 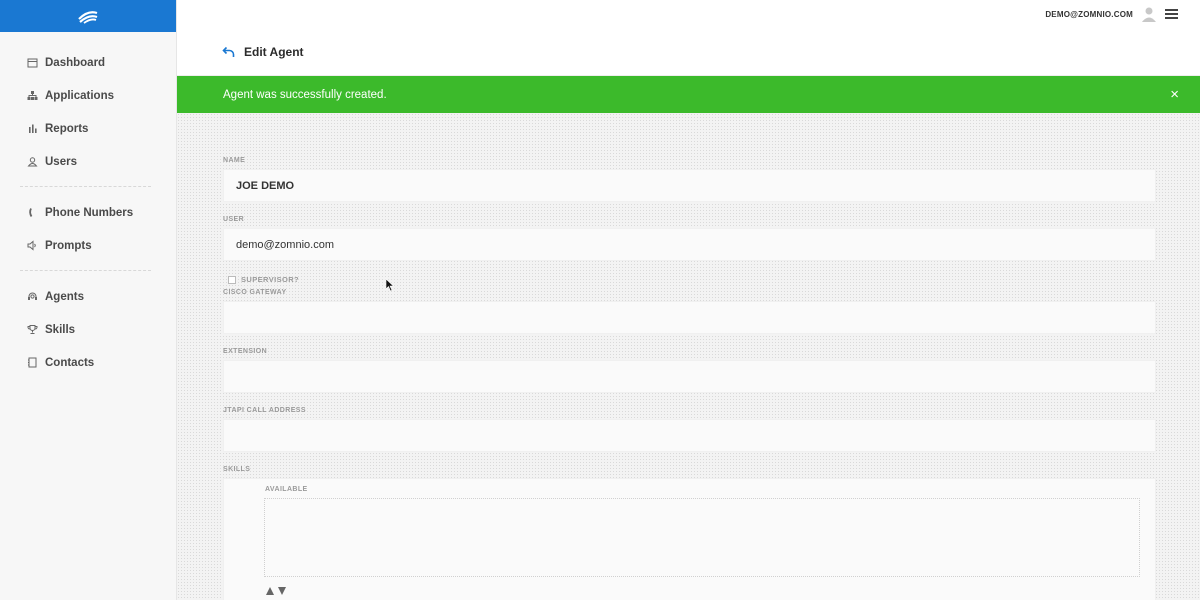 What do you see at coordinates (305, 94) in the screenshot?
I see `alert-message: Agent was successfully created.` at bounding box center [305, 94].